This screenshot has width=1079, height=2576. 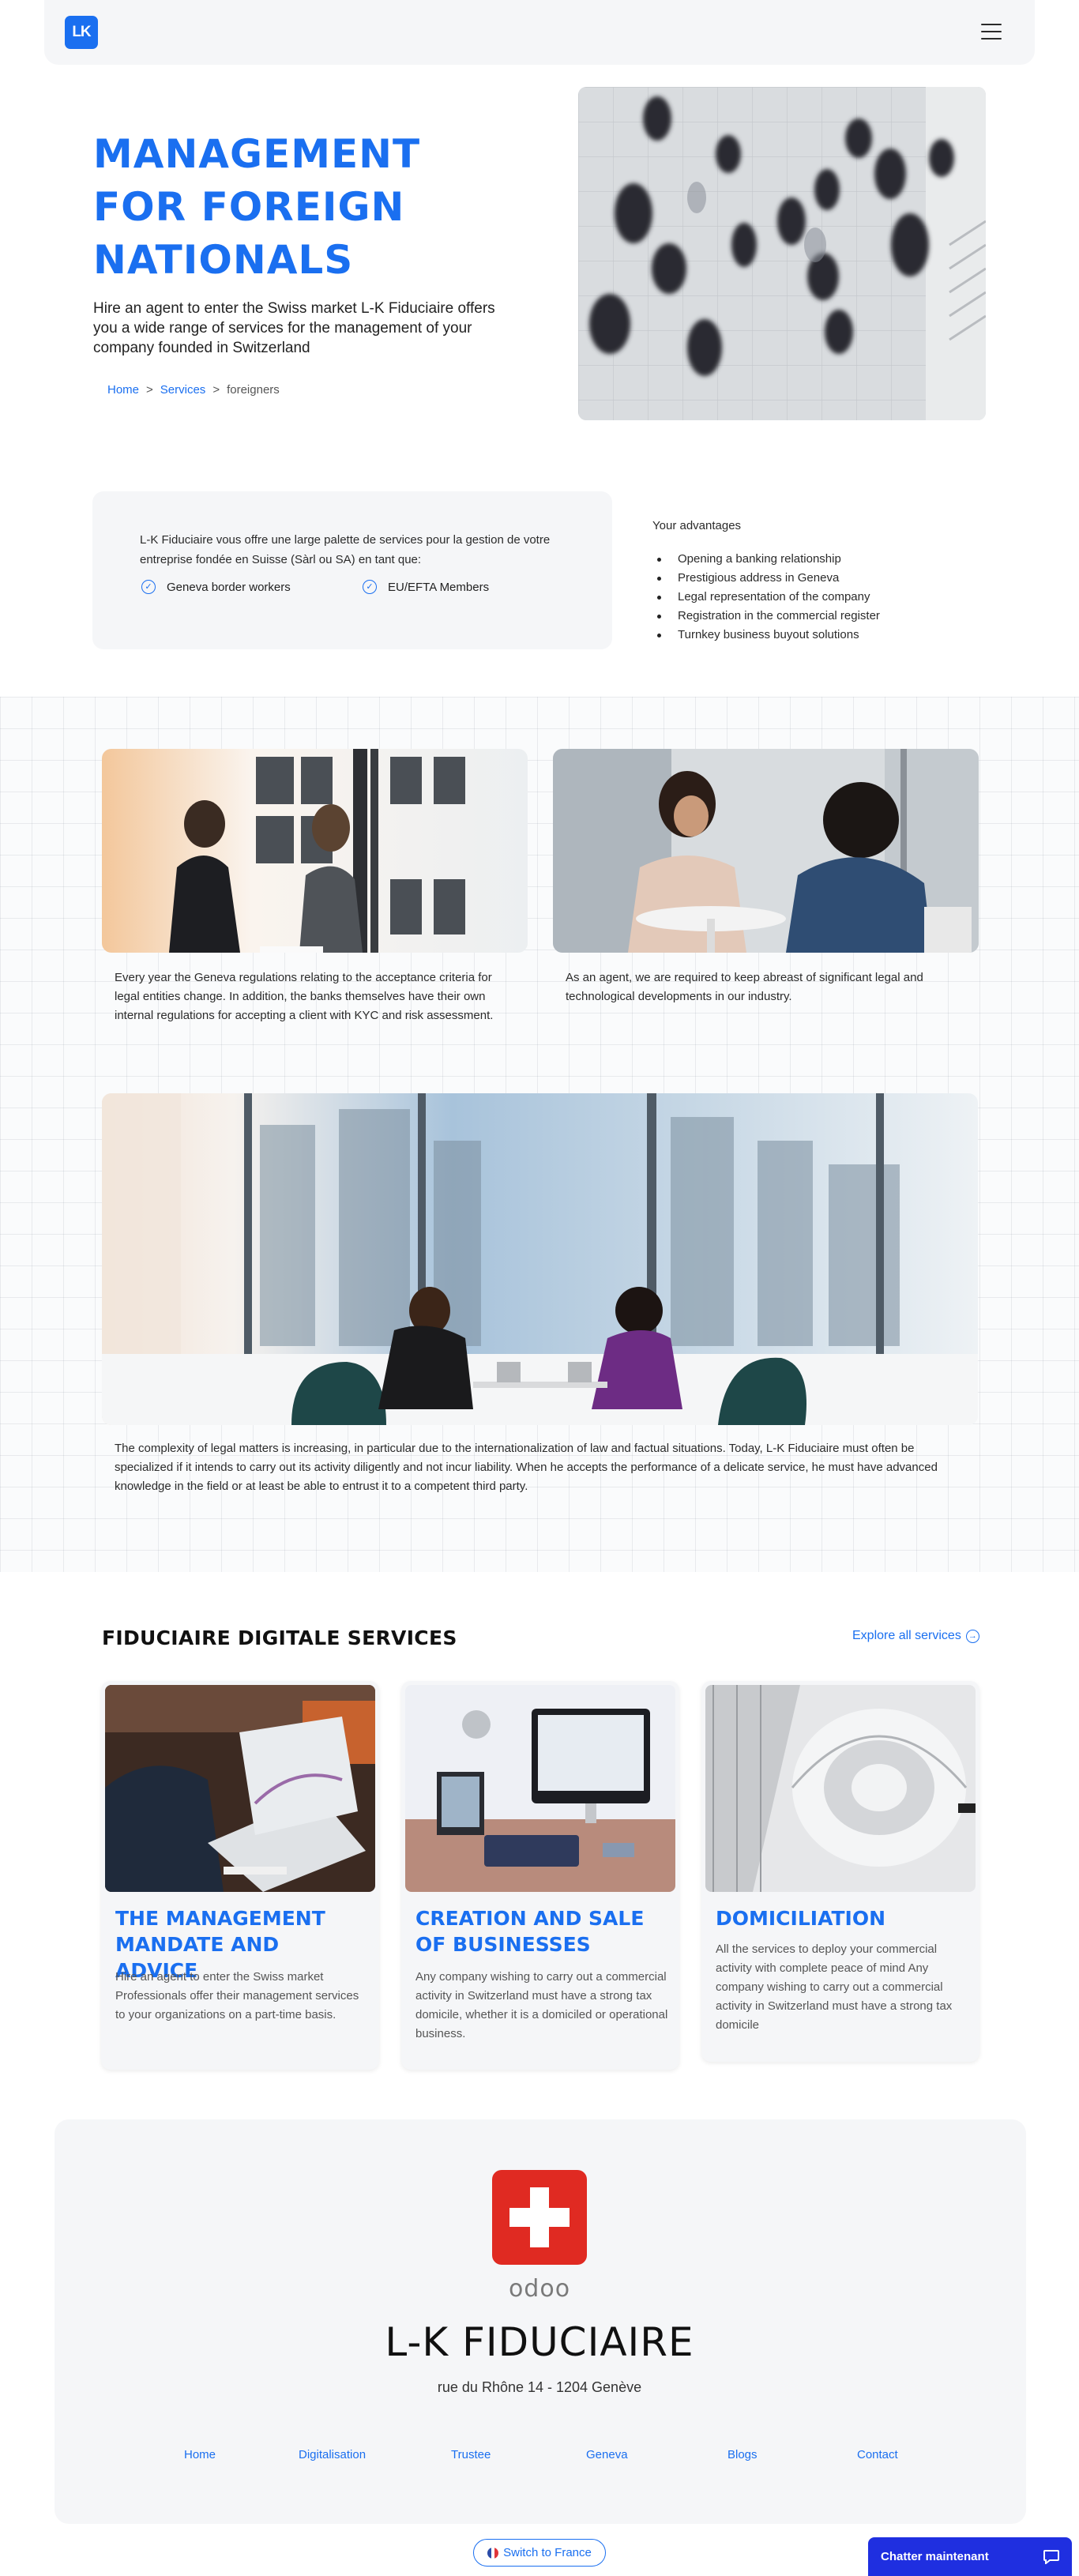 What do you see at coordinates (742, 2454) in the screenshot?
I see `footer-link-blogs: Blogs` at bounding box center [742, 2454].